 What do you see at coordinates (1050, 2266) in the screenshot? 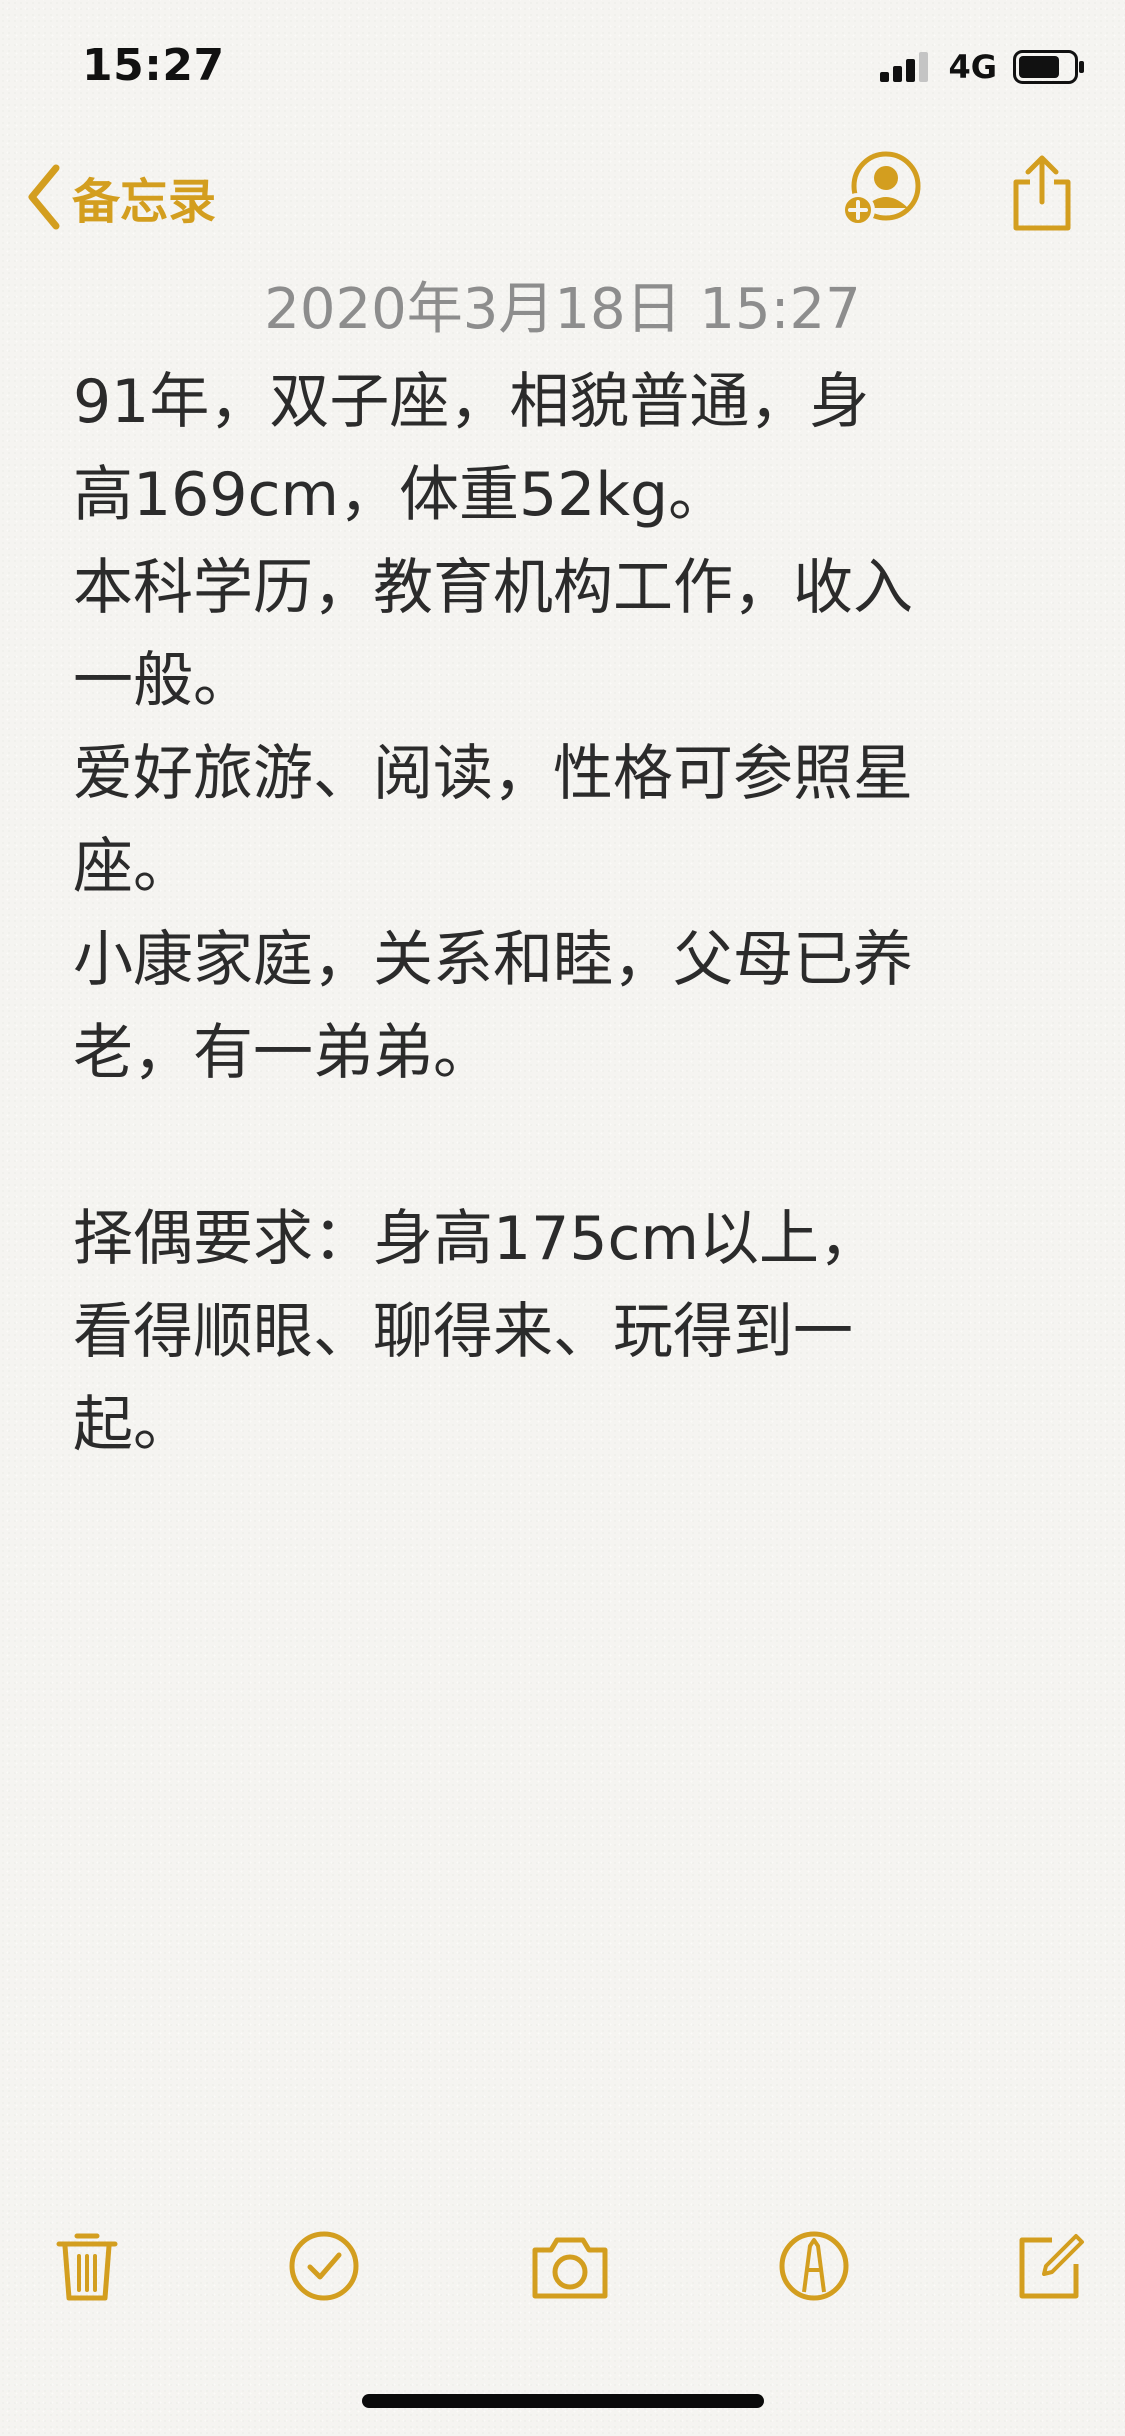
I see `compose-icon` at bounding box center [1050, 2266].